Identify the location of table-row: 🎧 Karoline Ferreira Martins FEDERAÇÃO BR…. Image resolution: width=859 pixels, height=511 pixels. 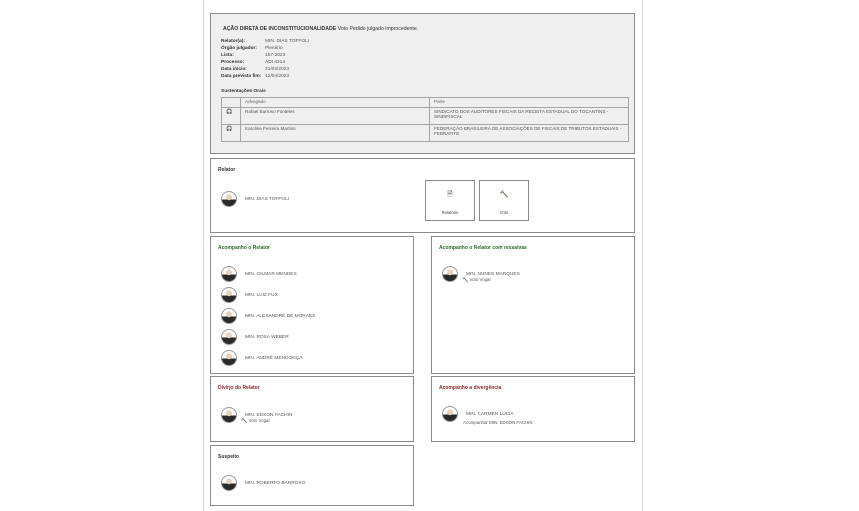
(425, 133).